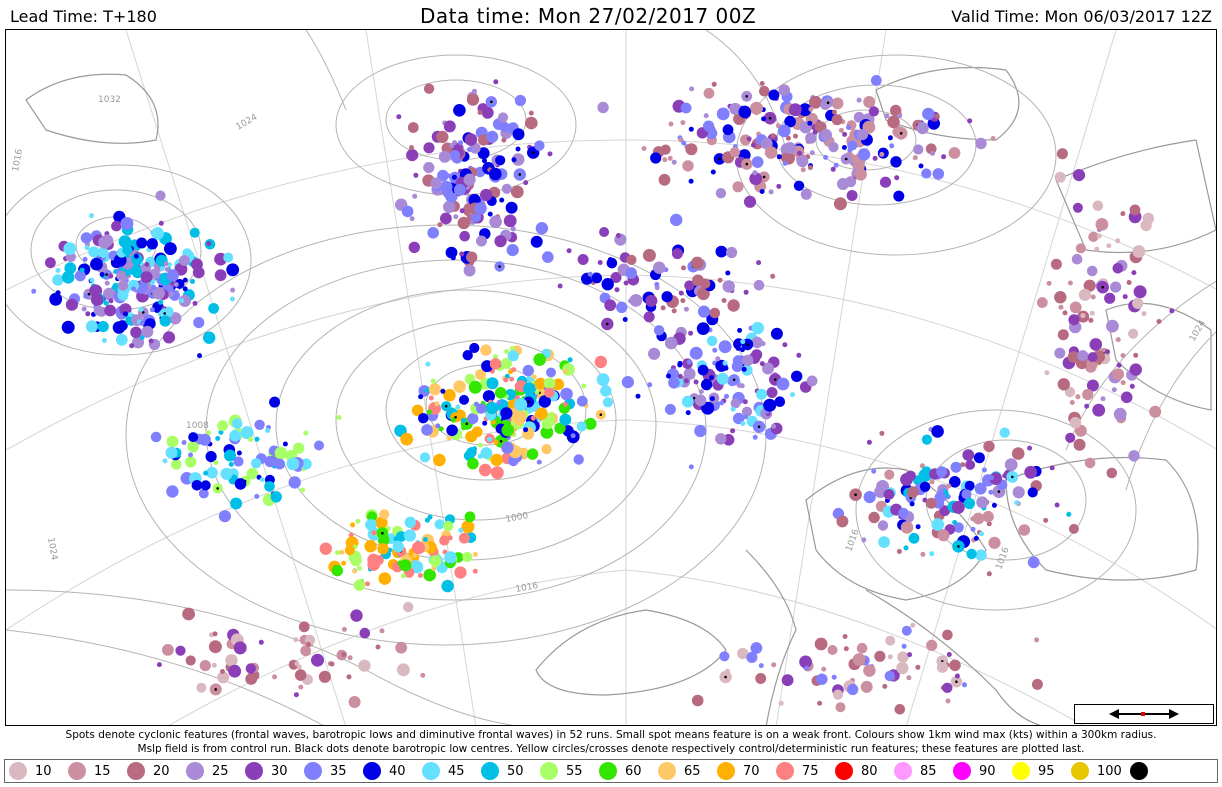 Image resolution: width=1222 pixels, height=787 pixels. Describe the element at coordinates (742, 771) in the screenshot. I see `legend-item: 70` at that location.